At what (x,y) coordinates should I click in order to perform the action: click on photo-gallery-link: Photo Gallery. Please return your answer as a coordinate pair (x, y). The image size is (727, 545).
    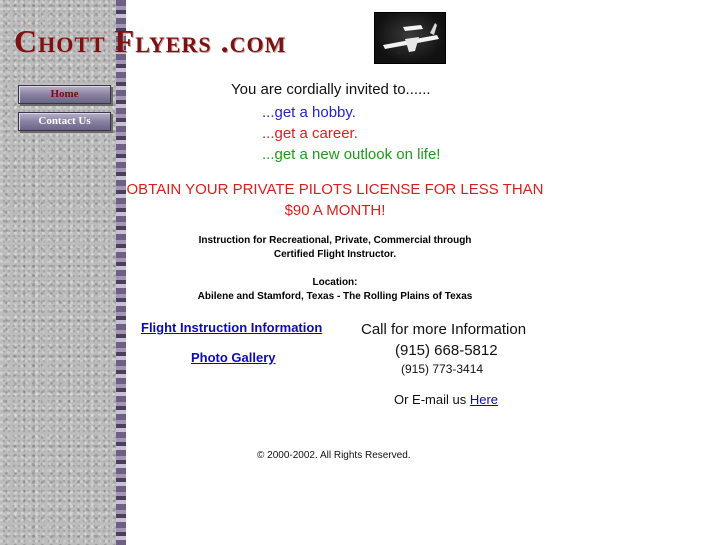
    Looking at the image, I should click on (233, 357).